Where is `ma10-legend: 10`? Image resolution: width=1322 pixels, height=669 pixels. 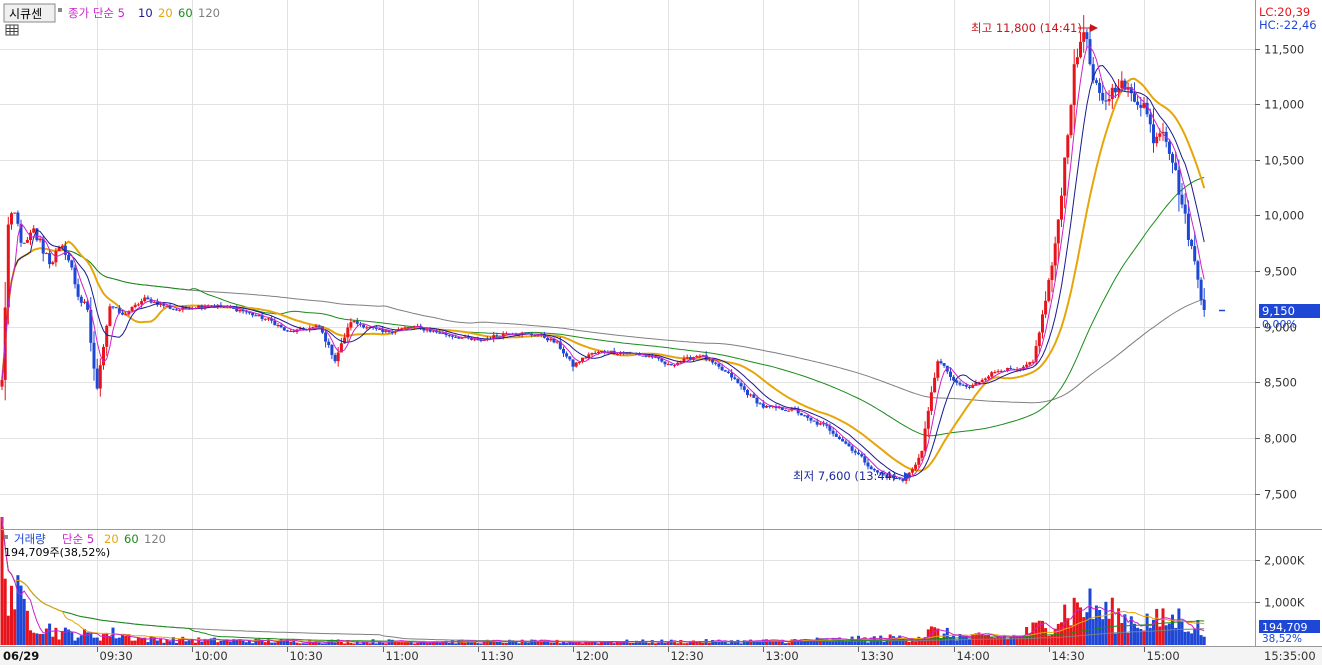 ma10-legend: 10 is located at coordinates (145, 13).